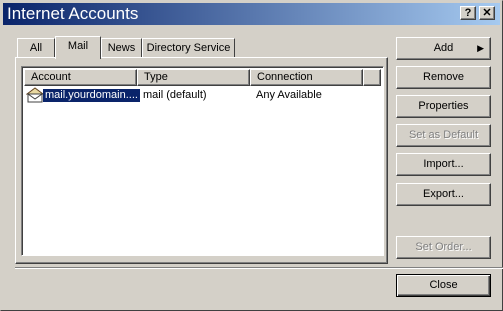 Image resolution: width=503 pixels, height=311 pixels. I want to click on column-header-account: Account, so click(80, 77).